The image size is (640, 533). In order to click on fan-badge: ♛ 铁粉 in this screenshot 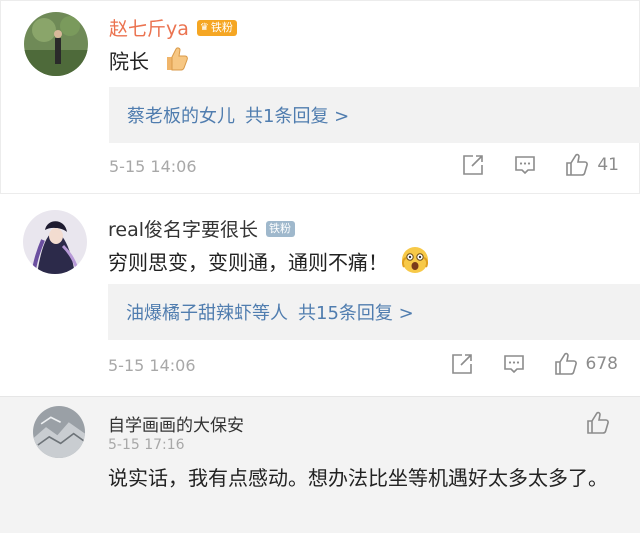, I will do `click(216, 27)`.